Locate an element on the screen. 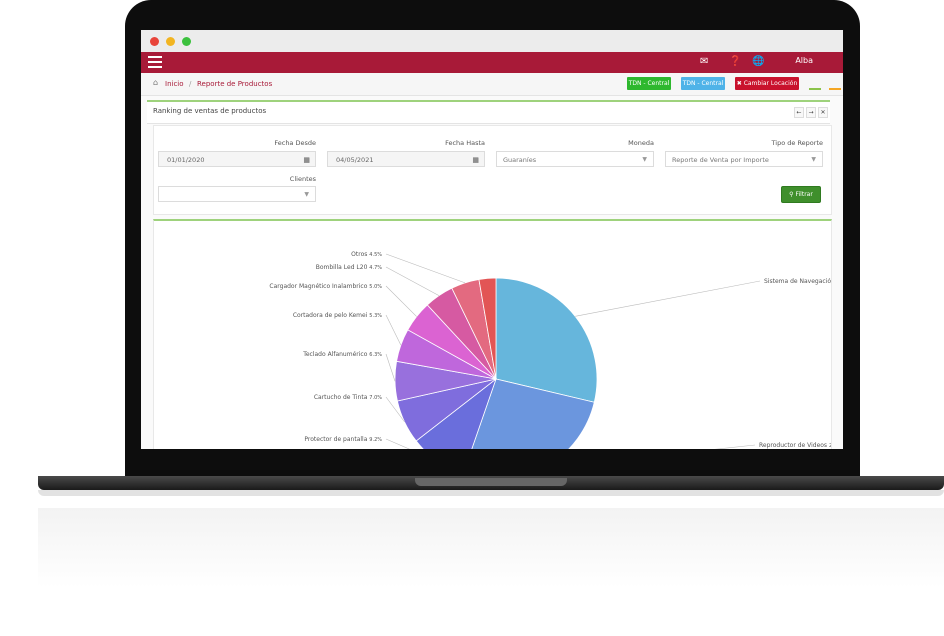 The width and height of the screenshot is (944, 636). pie-slice-label-text: Otros is located at coordinates (360, 254).